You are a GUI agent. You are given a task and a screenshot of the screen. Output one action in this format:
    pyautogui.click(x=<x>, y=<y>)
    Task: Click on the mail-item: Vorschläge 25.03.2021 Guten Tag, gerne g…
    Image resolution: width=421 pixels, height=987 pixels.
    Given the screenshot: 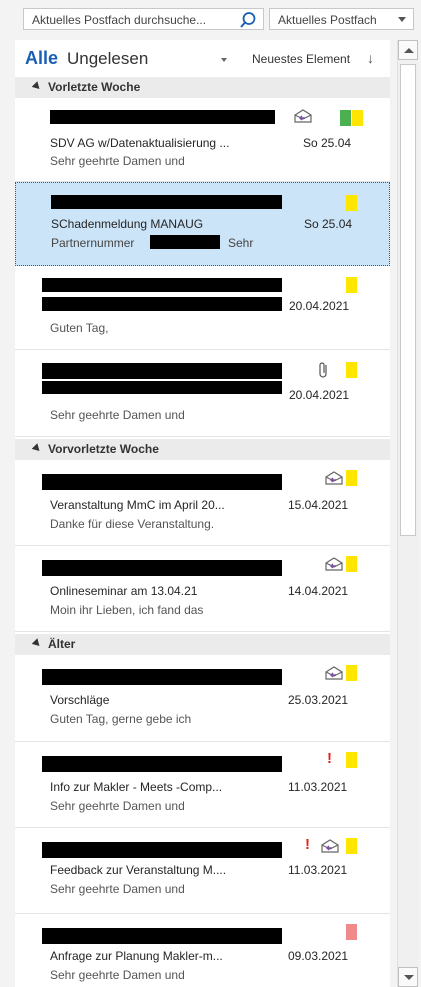 What is the action you would take?
    pyautogui.click(x=202, y=698)
    